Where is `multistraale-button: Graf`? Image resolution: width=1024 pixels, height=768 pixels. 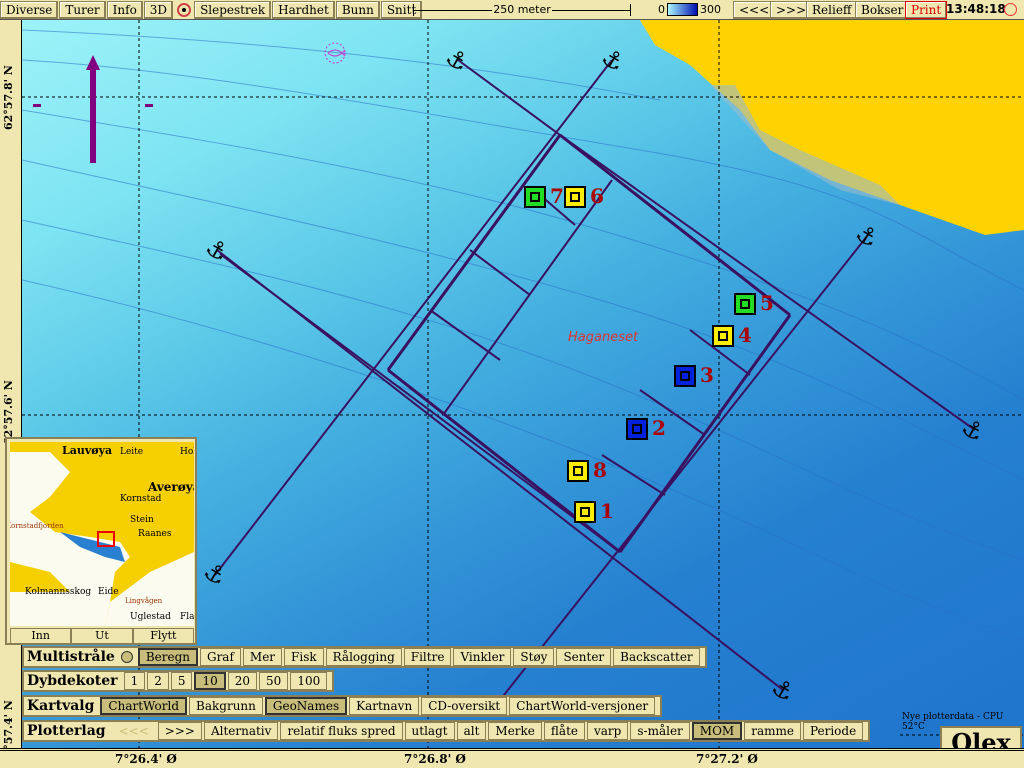 multistraale-button: Graf is located at coordinates (220, 657).